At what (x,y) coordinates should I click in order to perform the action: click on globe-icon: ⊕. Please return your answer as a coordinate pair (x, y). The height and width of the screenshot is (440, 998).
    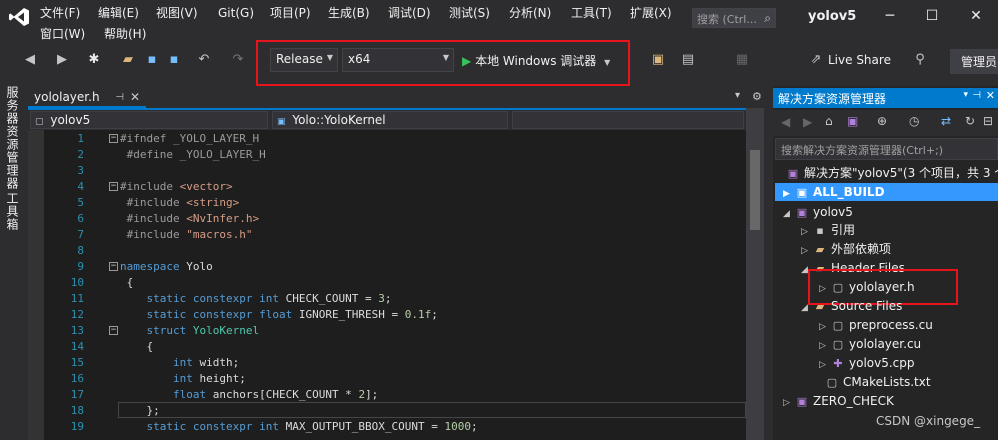
    Looking at the image, I should click on (882, 121).